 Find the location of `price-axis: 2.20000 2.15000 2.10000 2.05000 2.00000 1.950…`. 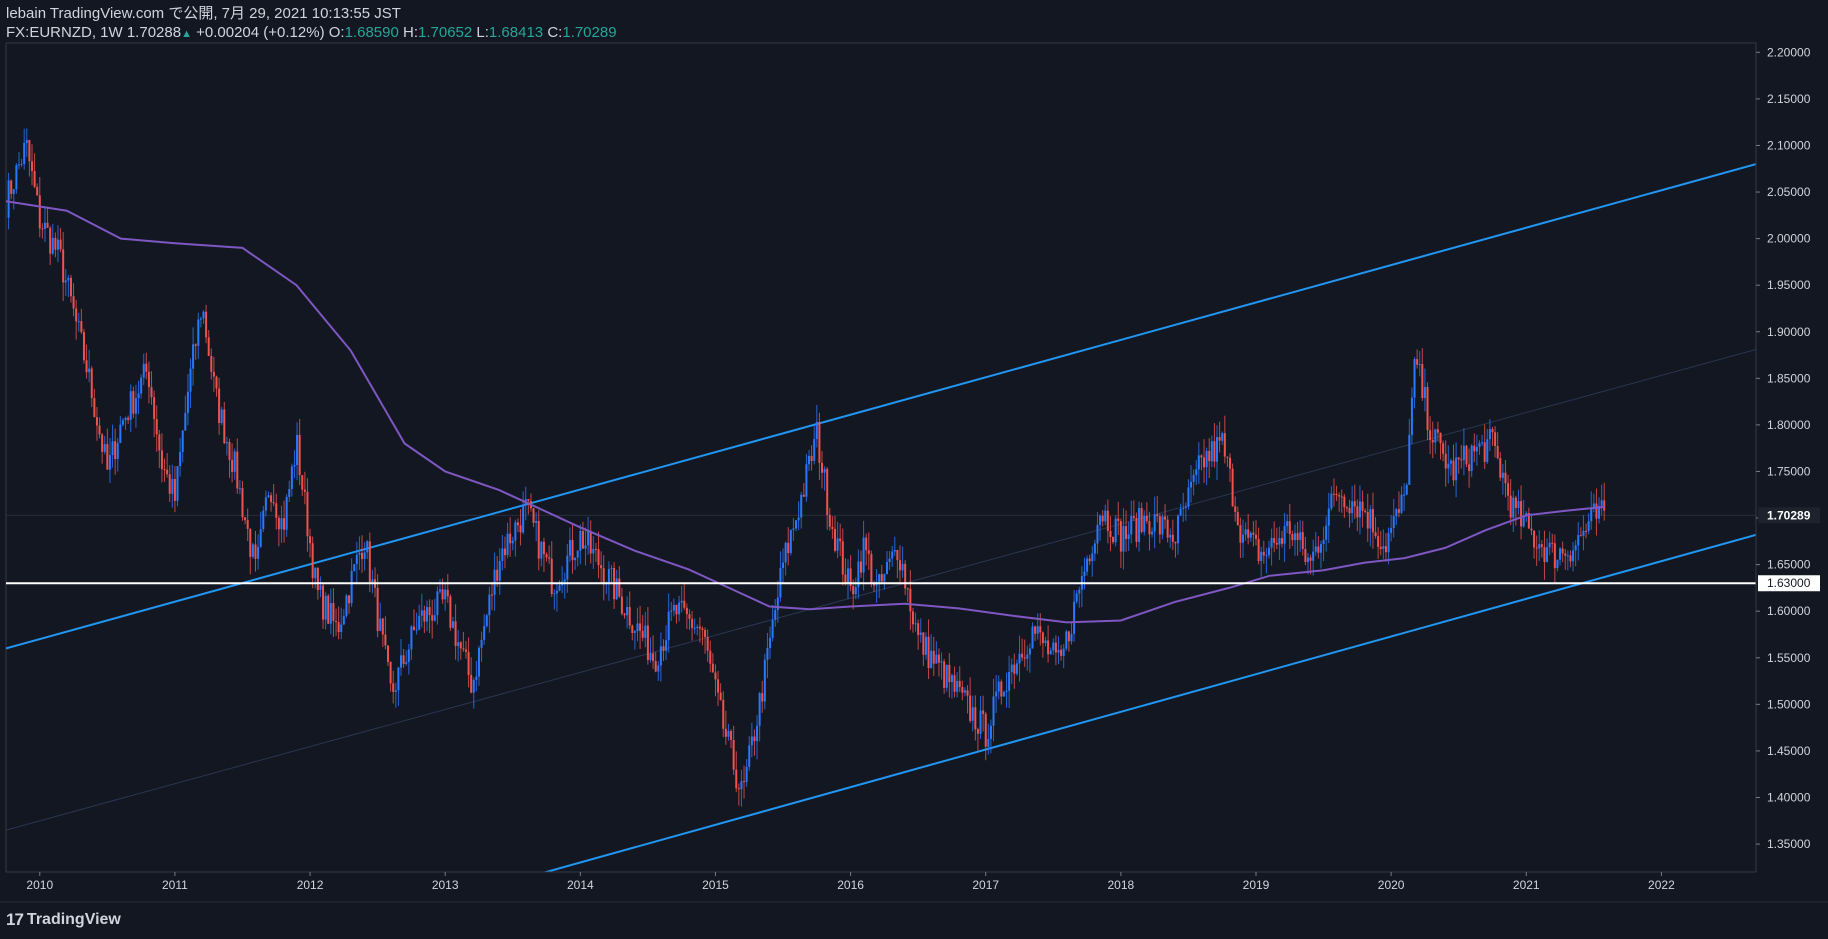

price-axis: 2.20000 2.15000 2.10000 2.05000 2.00000 1.950… is located at coordinates (1787, 457).